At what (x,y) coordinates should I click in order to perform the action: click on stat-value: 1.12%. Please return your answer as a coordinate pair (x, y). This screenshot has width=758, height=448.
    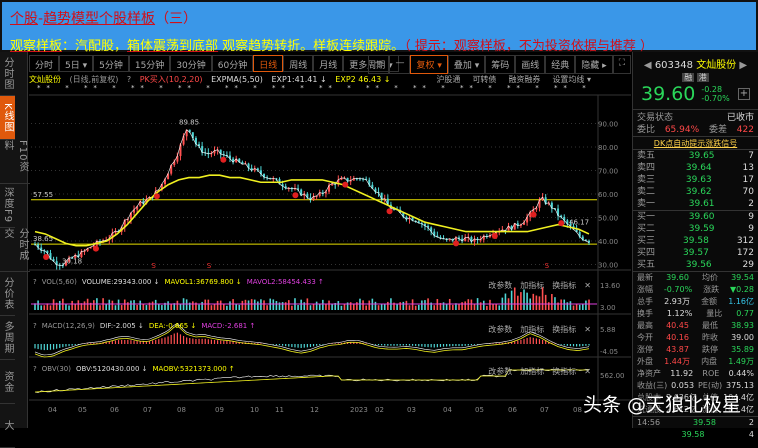
    Looking at the image, I should click on (679, 314).